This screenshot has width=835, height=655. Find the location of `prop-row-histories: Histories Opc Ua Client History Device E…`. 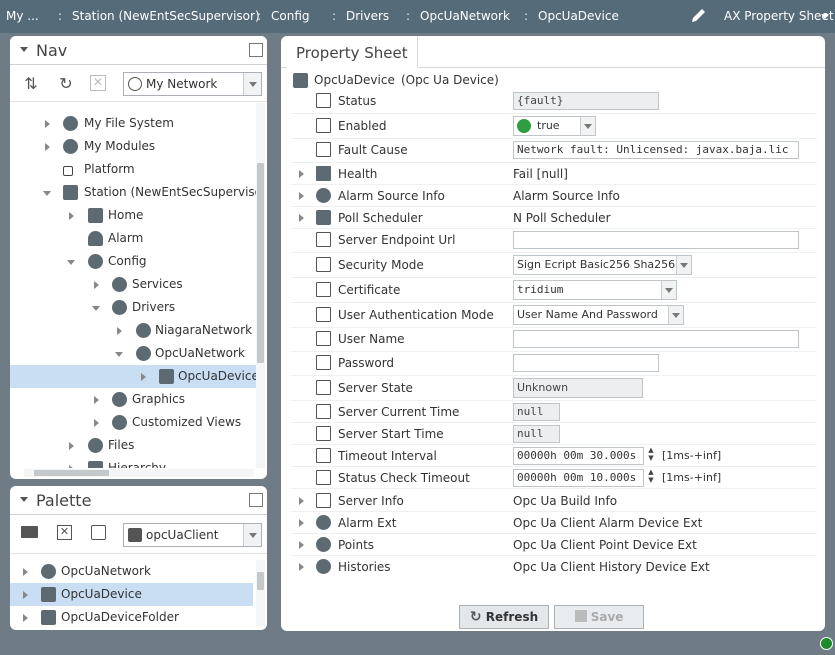

prop-row-histories: Histories Opc Ua Client History Device E… is located at coordinates (554, 567).